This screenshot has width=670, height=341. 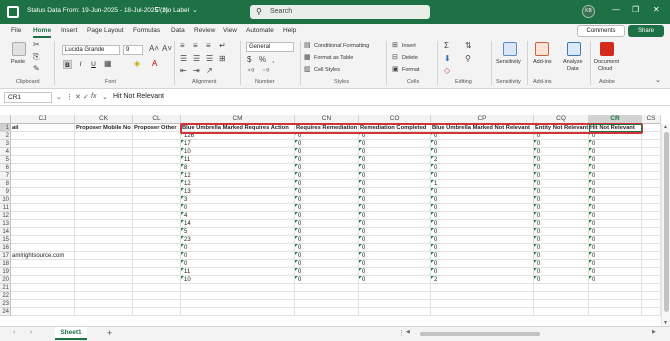 I want to click on font-name-box: Lucida Grande, so click(x=91, y=50).